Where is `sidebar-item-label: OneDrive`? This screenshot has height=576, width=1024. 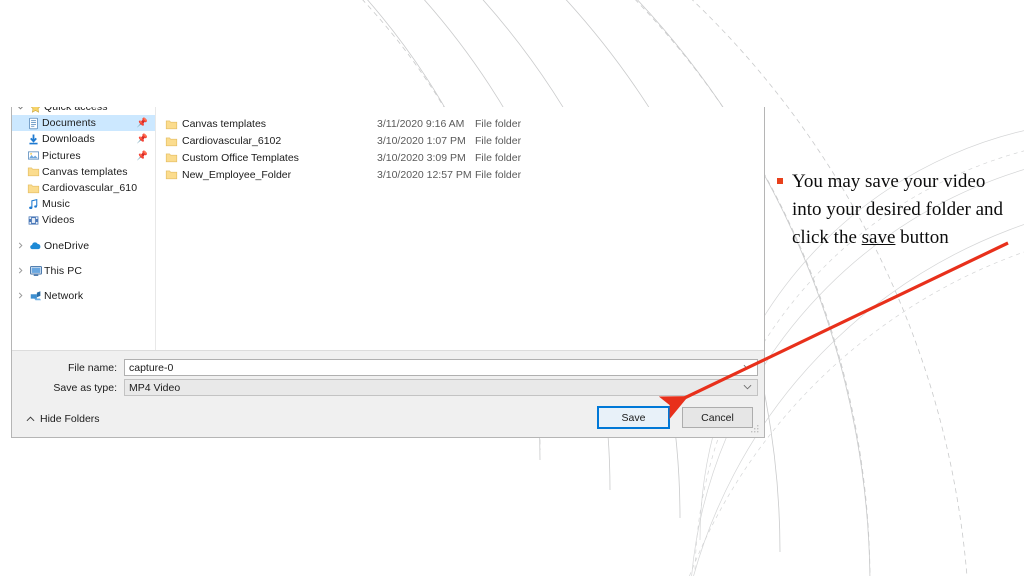
sidebar-item-label: OneDrive is located at coordinates (67, 245).